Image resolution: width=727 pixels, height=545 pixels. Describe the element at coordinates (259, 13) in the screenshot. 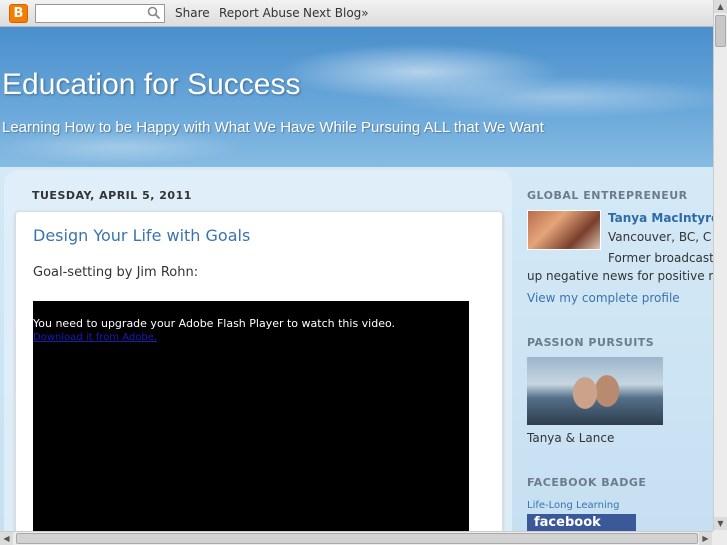

I see `report-abuse-link: Report Abuse` at that location.